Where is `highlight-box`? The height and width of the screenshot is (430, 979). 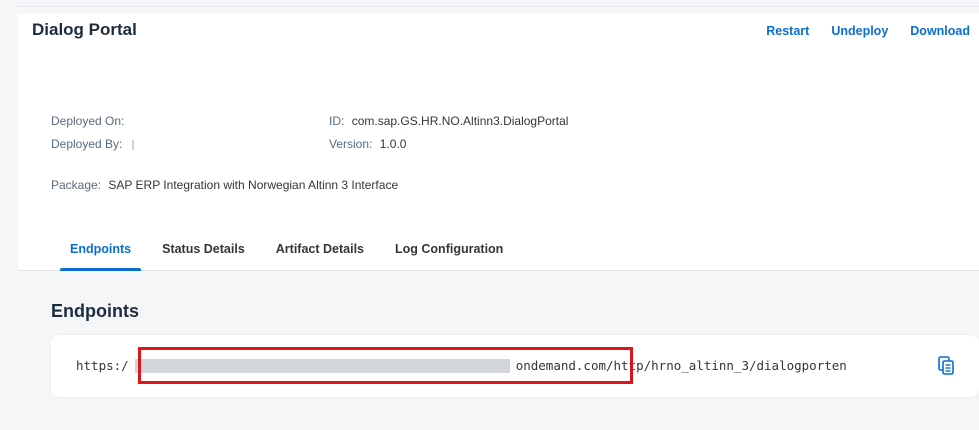
highlight-box is located at coordinates (385, 365).